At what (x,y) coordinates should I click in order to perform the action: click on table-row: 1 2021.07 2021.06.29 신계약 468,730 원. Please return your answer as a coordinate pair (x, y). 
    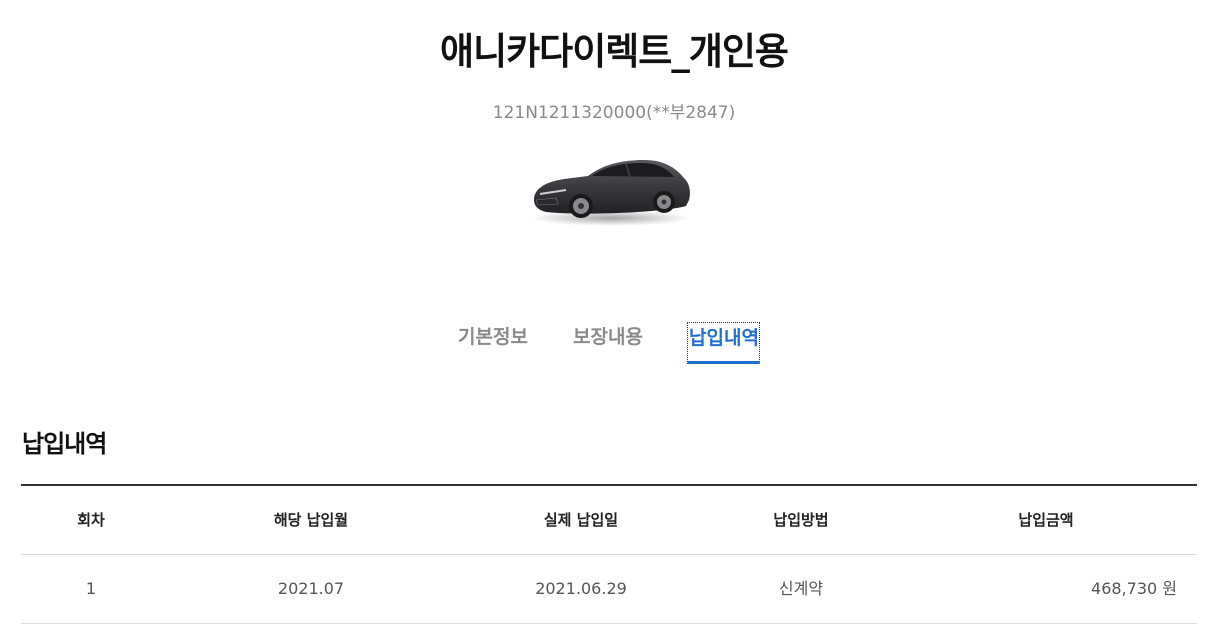
    Looking at the image, I should click on (609, 589).